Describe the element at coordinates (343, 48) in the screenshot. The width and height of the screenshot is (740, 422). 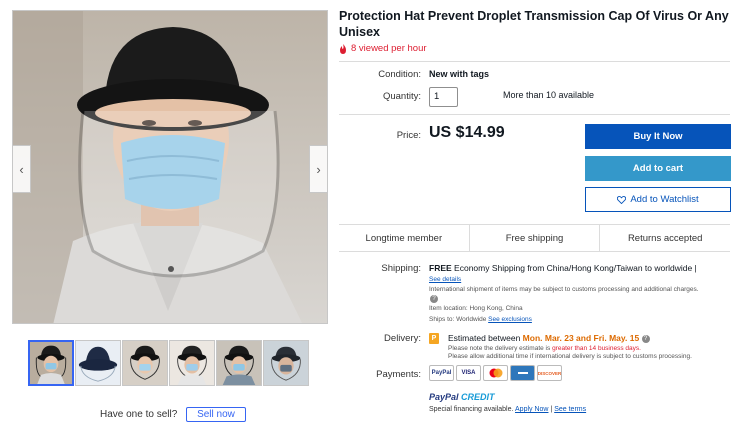
I see `fire-icon` at that location.